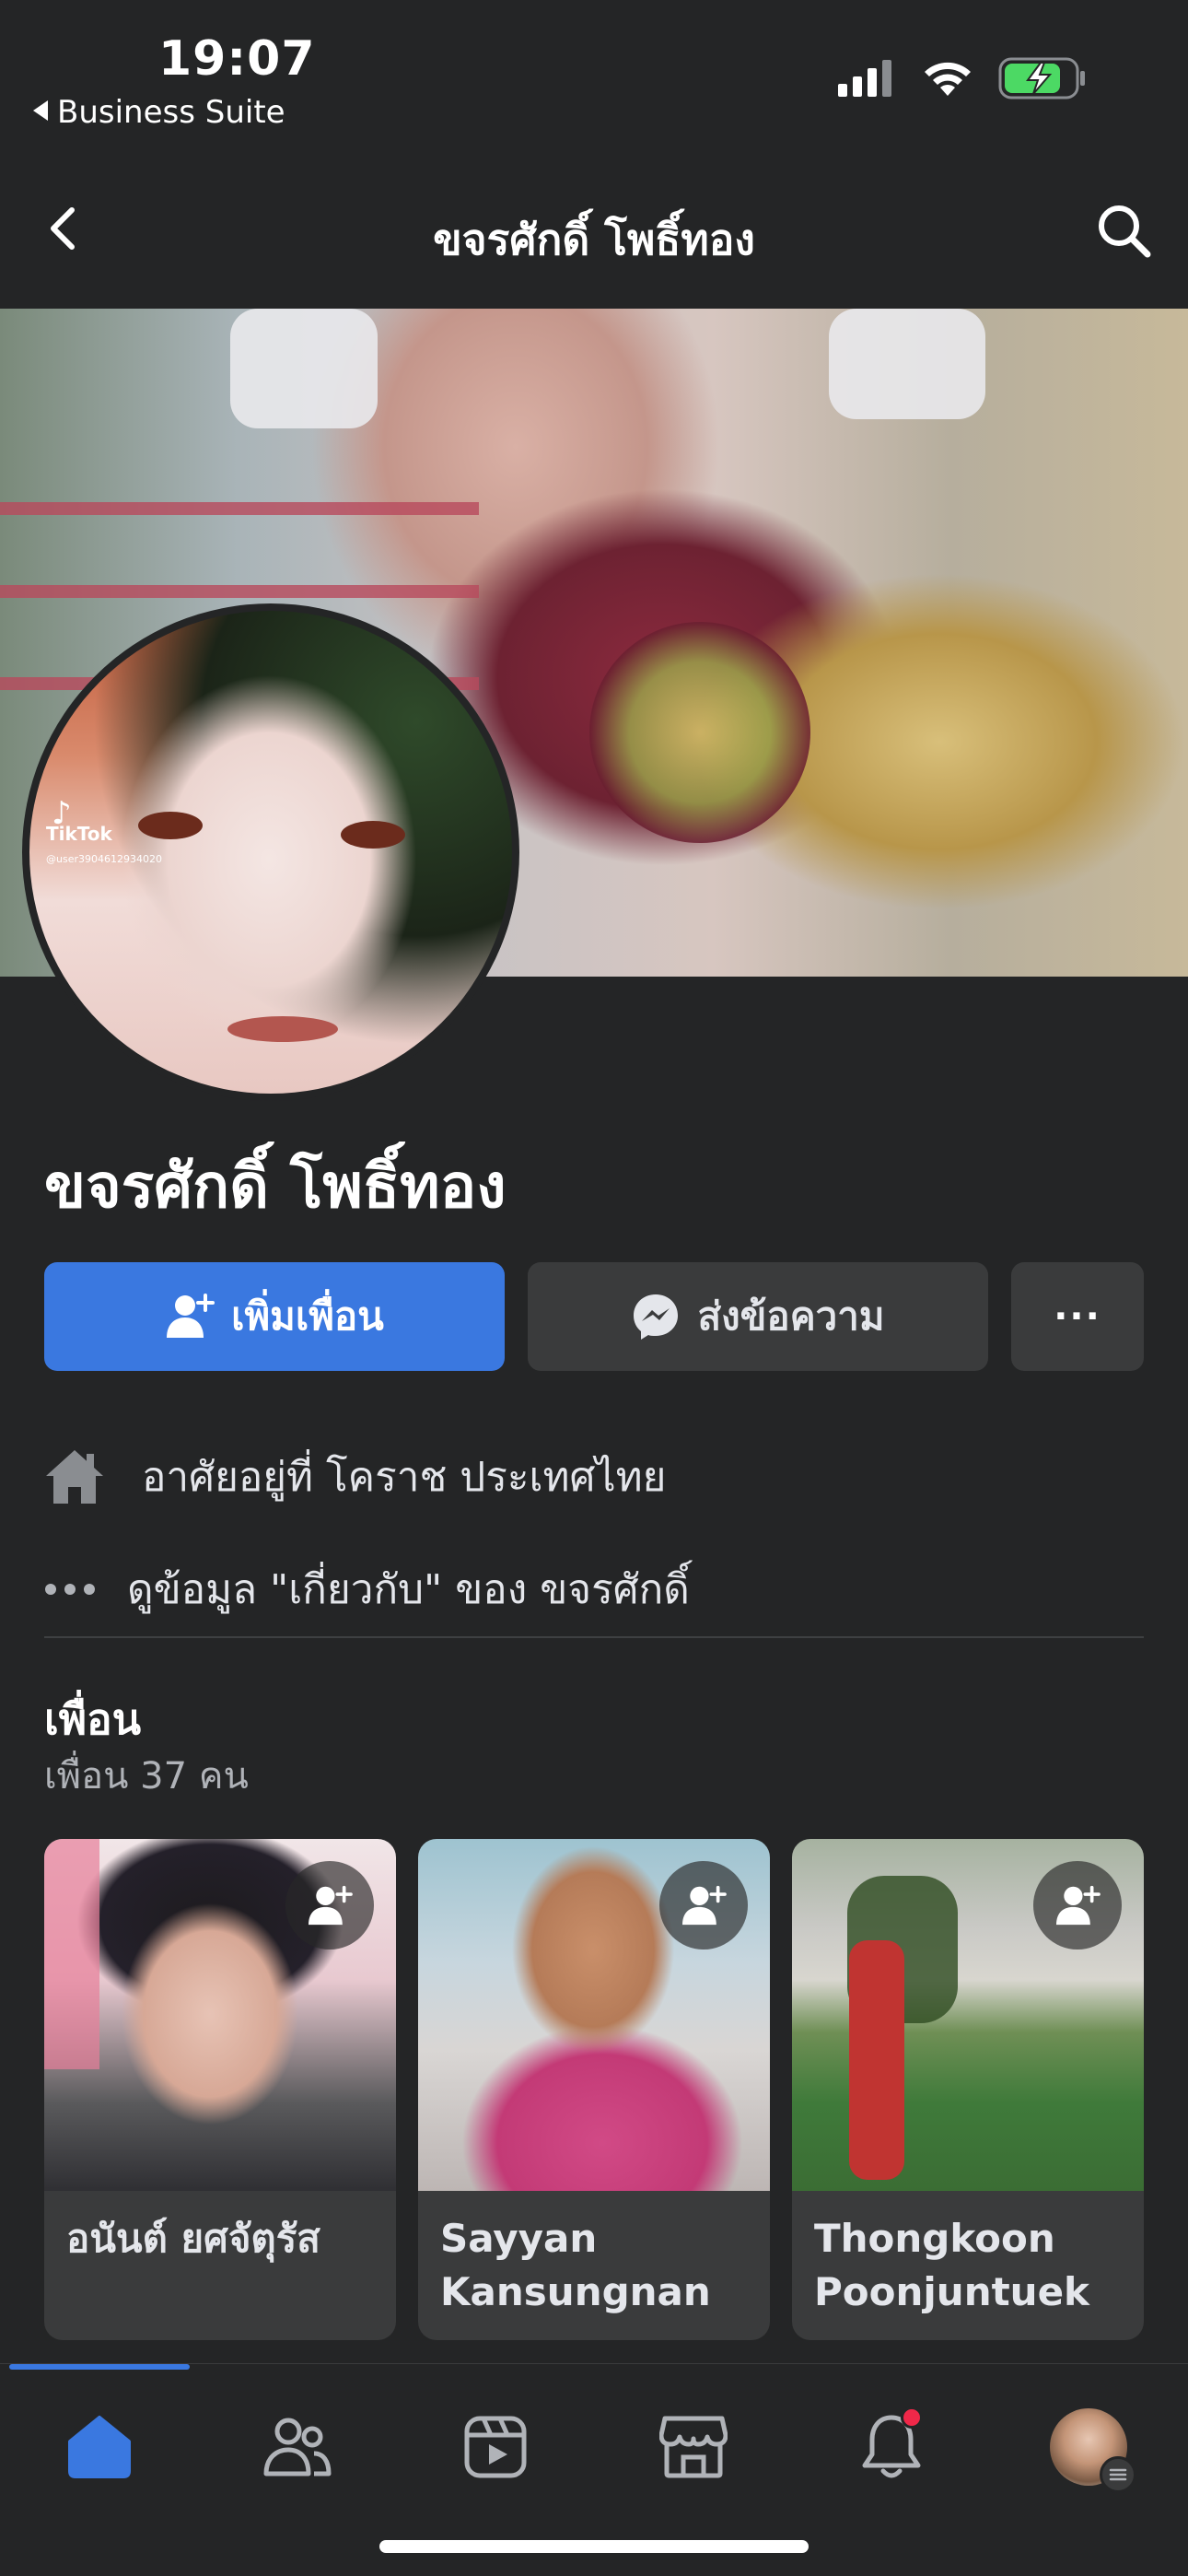 The height and width of the screenshot is (2576, 1188). I want to click on avatar: ♪ TikTok @user3904612934020, so click(270, 852).